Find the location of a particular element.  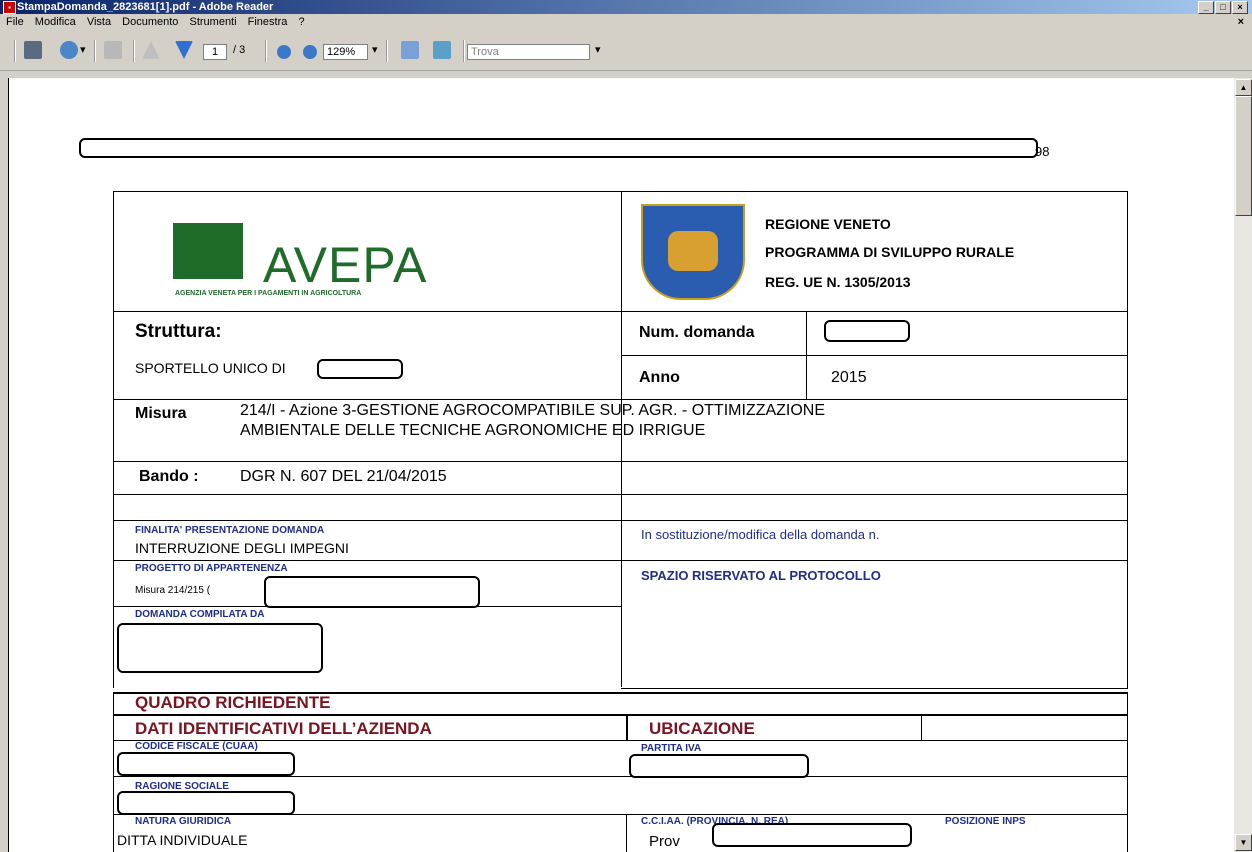

anno-label: Anno is located at coordinates (659, 377).